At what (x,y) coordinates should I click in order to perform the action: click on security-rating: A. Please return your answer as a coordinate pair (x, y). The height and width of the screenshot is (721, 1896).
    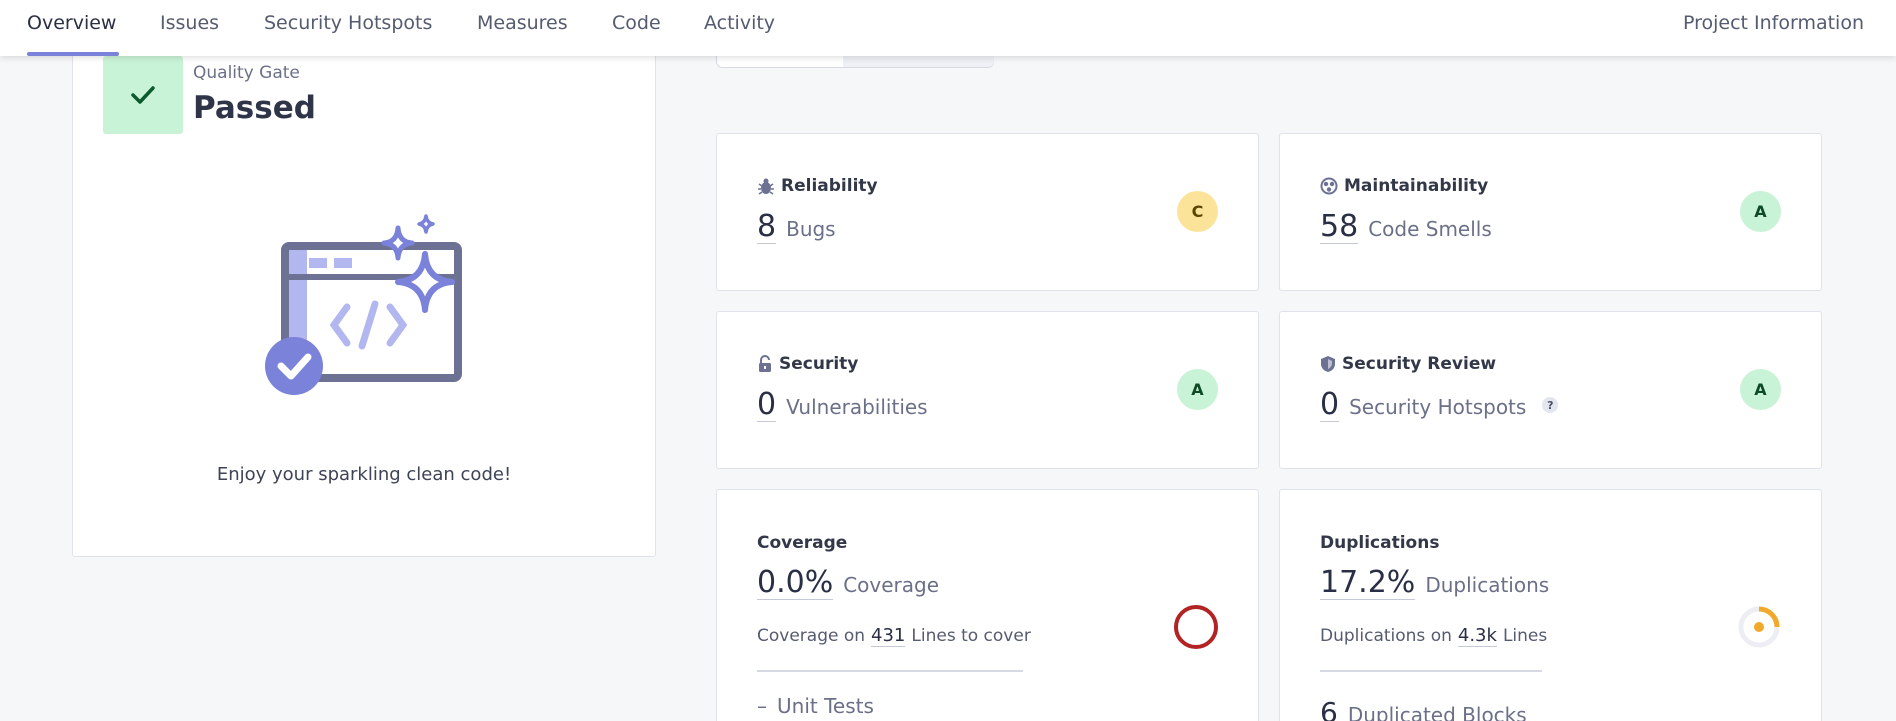
    Looking at the image, I should click on (1197, 389).